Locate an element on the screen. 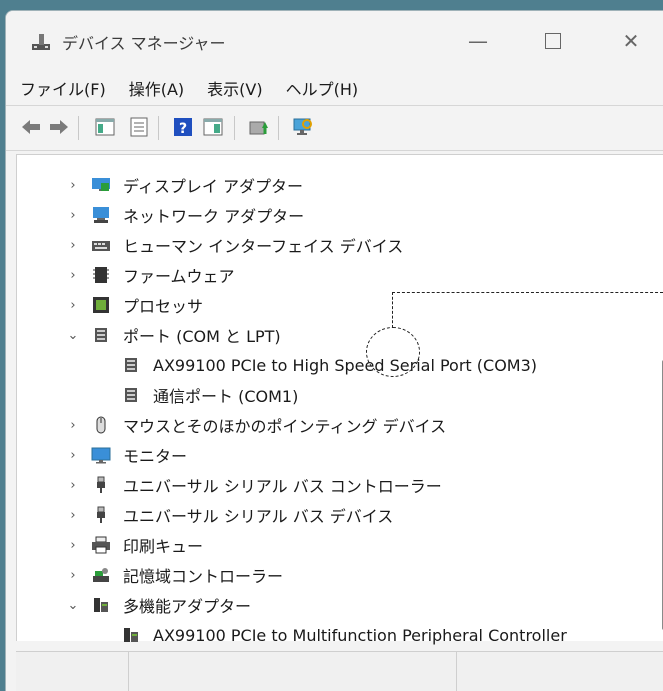 Image resolution: width=663 pixels, height=691 pixels. tree-item-label: ヒューマン インターフェイス デバイス is located at coordinates (263, 246).